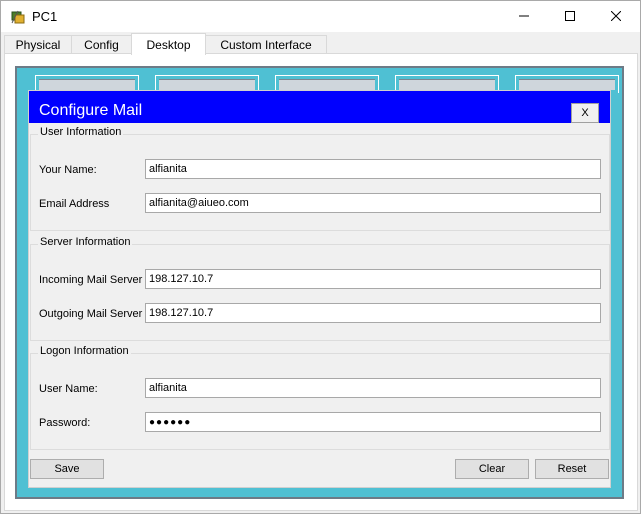 The width and height of the screenshot is (641, 514). I want to click on dialog-titlebar: Configure Mail X, so click(319, 107).